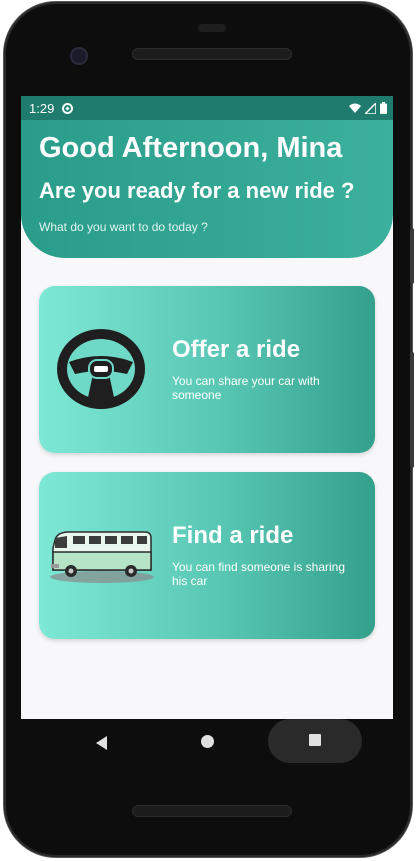 Image resolution: width=418 pixels, height=861 pixels. What do you see at coordinates (79, 56) in the screenshot?
I see `front-camera` at bounding box center [79, 56].